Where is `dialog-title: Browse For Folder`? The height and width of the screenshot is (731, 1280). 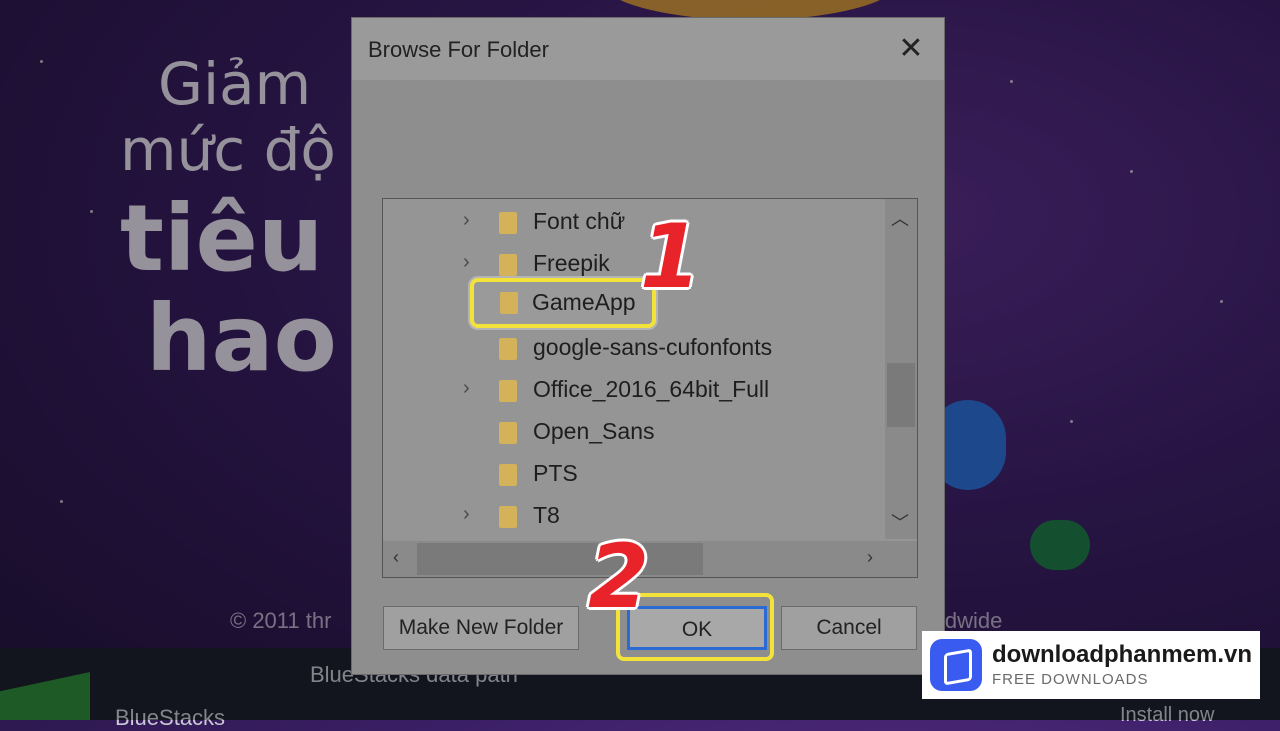 dialog-title: Browse For Folder is located at coordinates (458, 49).